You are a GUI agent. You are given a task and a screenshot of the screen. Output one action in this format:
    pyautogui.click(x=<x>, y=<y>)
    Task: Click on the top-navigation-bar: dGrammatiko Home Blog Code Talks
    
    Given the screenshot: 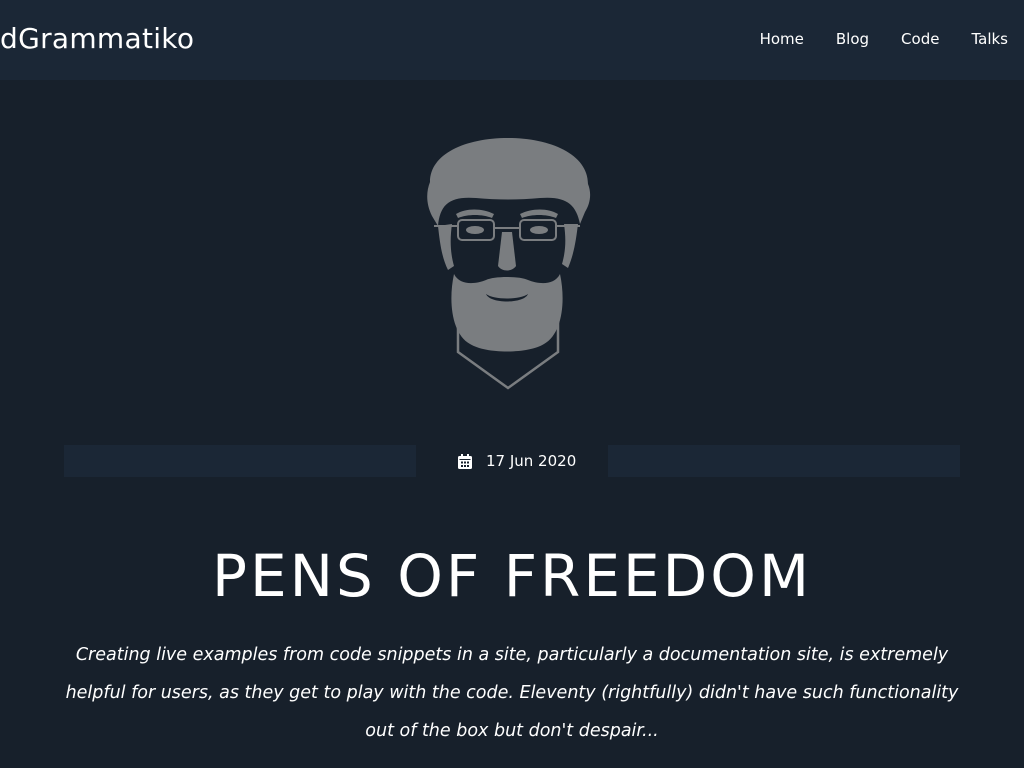 What is the action you would take?
    pyautogui.click(x=512, y=40)
    